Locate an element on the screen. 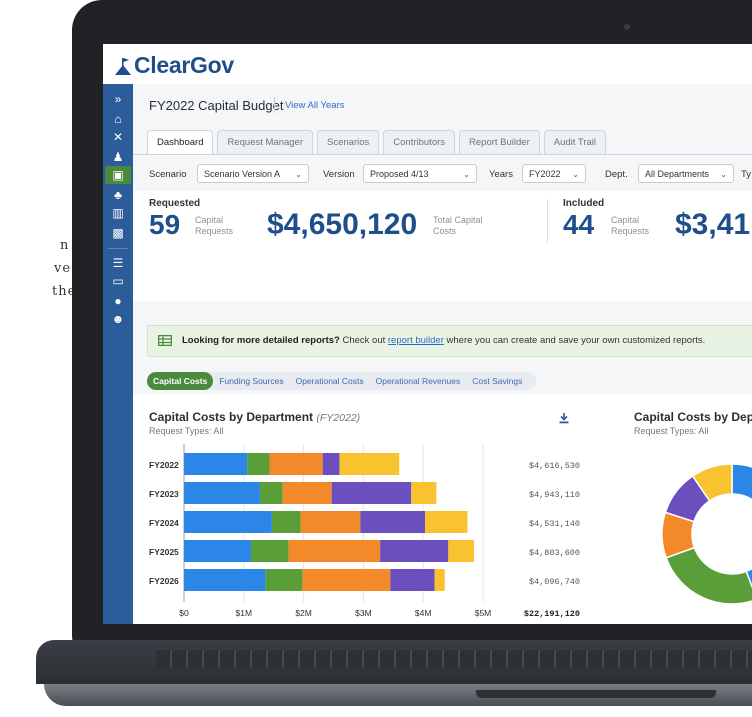 This screenshot has height=717, width=752. tab-scenarios: Scenarios is located at coordinates (348, 142).